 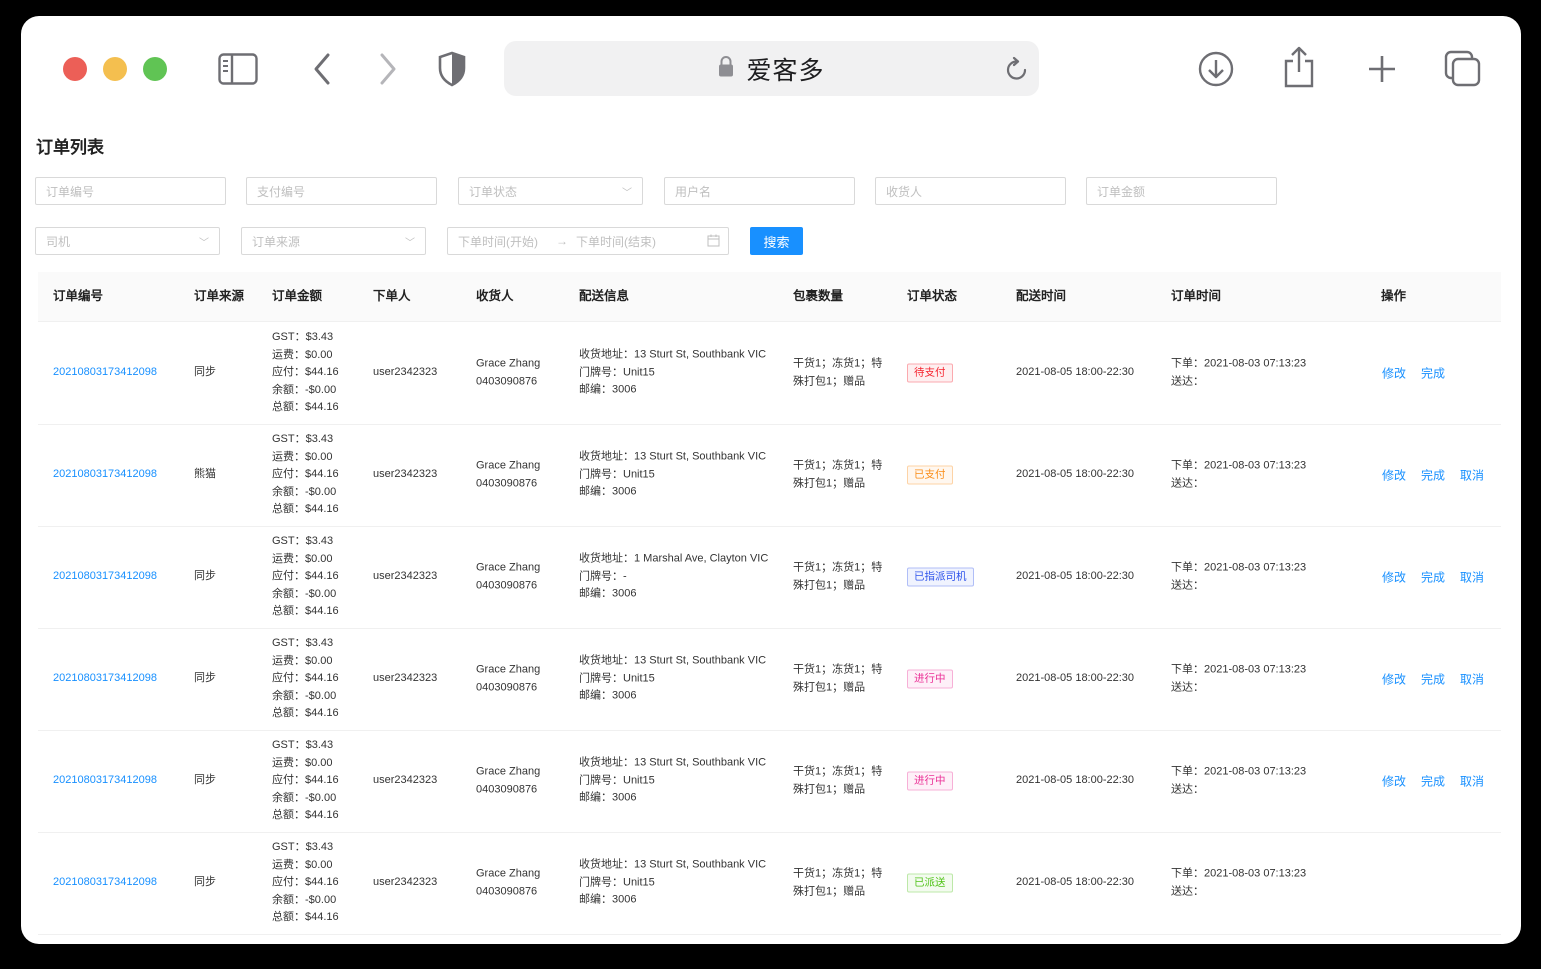 What do you see at coordinates (388, 69) in the screenshot?
I see `forward-icon` at bounding box center [388, 69].